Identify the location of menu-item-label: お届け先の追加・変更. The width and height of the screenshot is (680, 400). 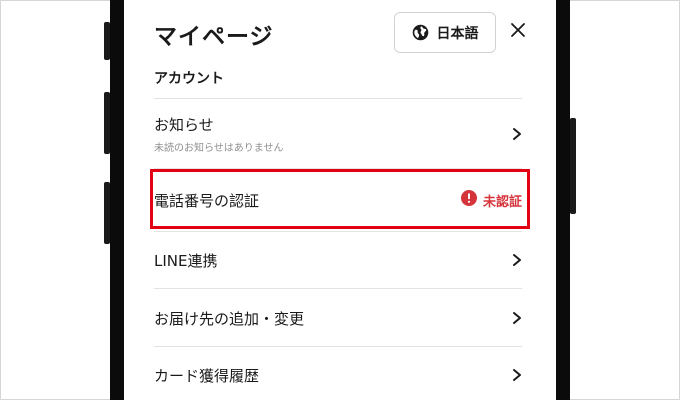
(229, 318).